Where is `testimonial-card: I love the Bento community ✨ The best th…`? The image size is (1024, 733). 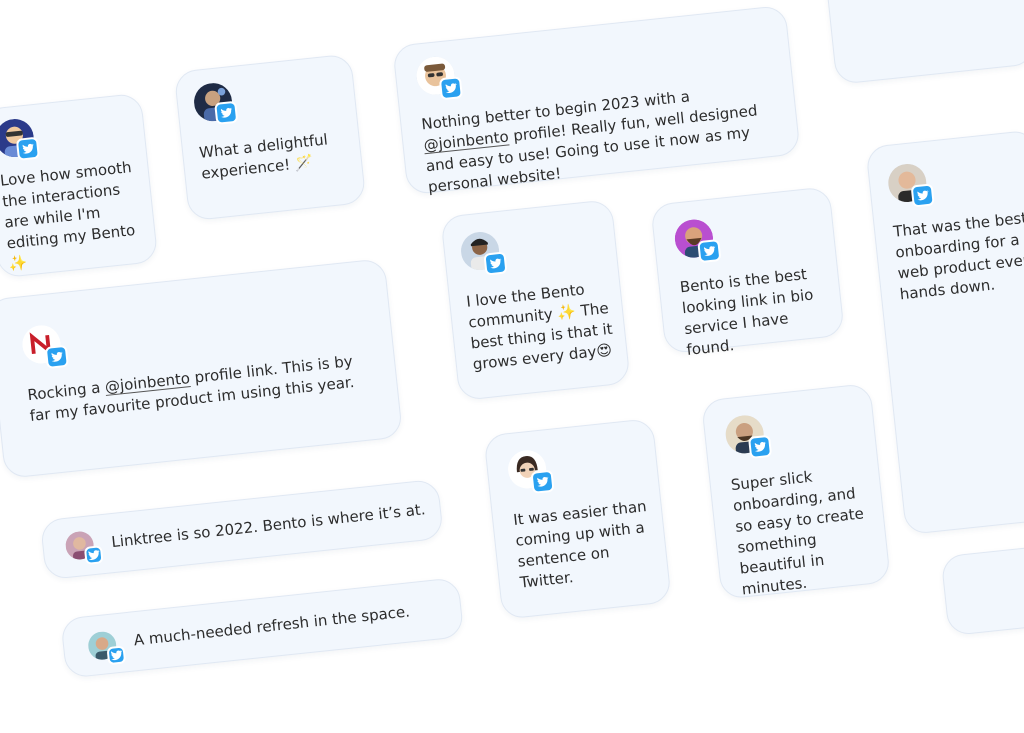 testimonial-card: I love the Bento community ✨ The best th… is located at coordinates (535, 300).